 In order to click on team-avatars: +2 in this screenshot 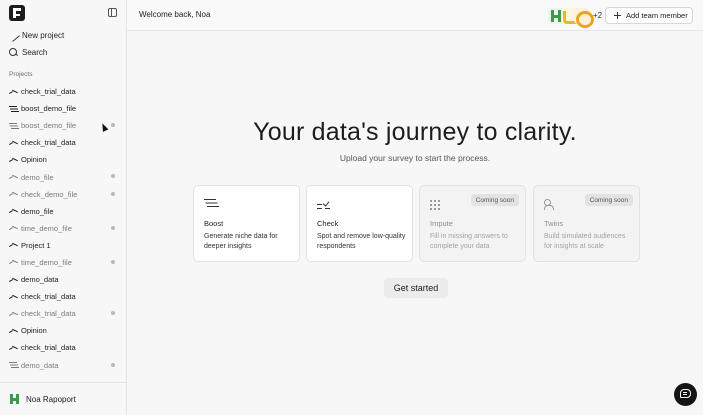, I will do `click(575, 17)`.